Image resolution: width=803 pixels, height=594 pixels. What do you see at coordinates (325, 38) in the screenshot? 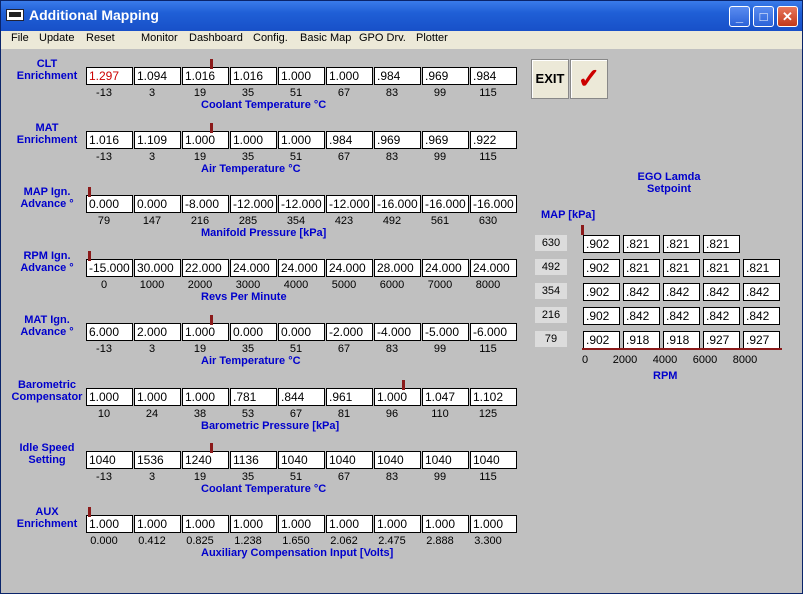
I see `menu-basic-map: Basic Map` at bounding box center [325, 38].